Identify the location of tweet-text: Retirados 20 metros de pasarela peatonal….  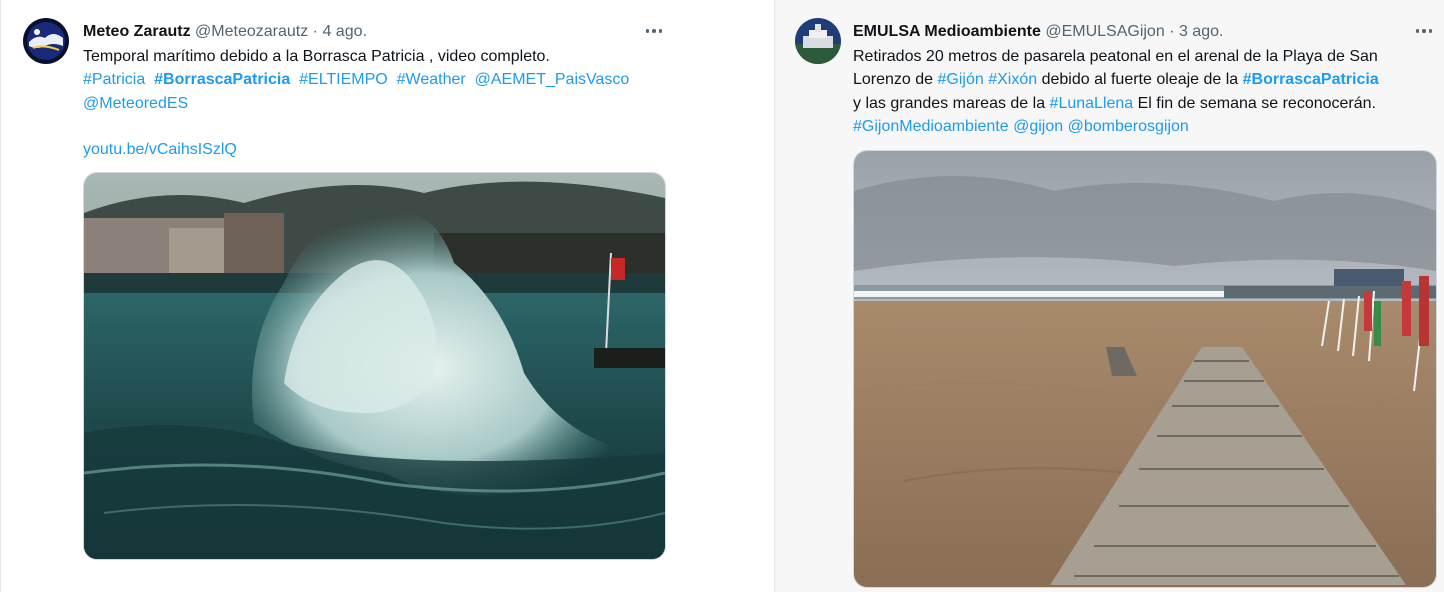
(1116, 91).